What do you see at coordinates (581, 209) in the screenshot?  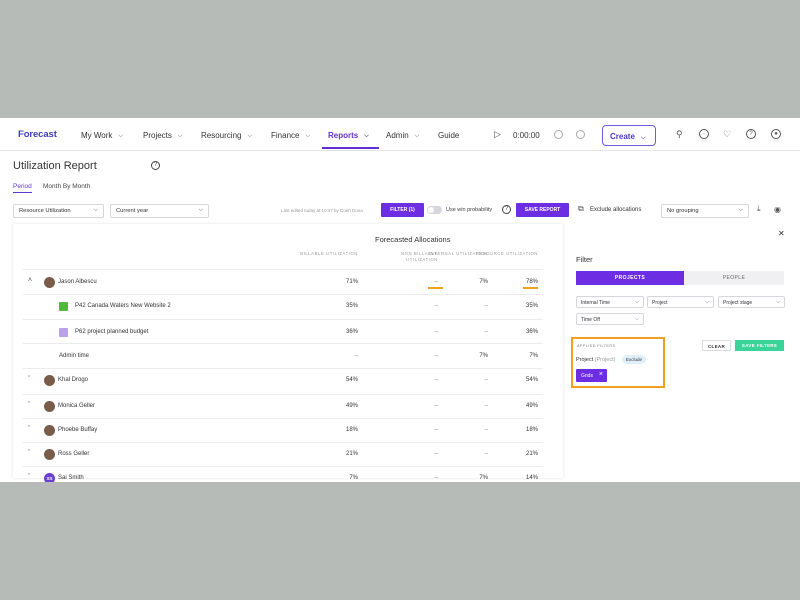 I see `exclude-allocations-icon: ⧉` at bounding box center [581, 209].